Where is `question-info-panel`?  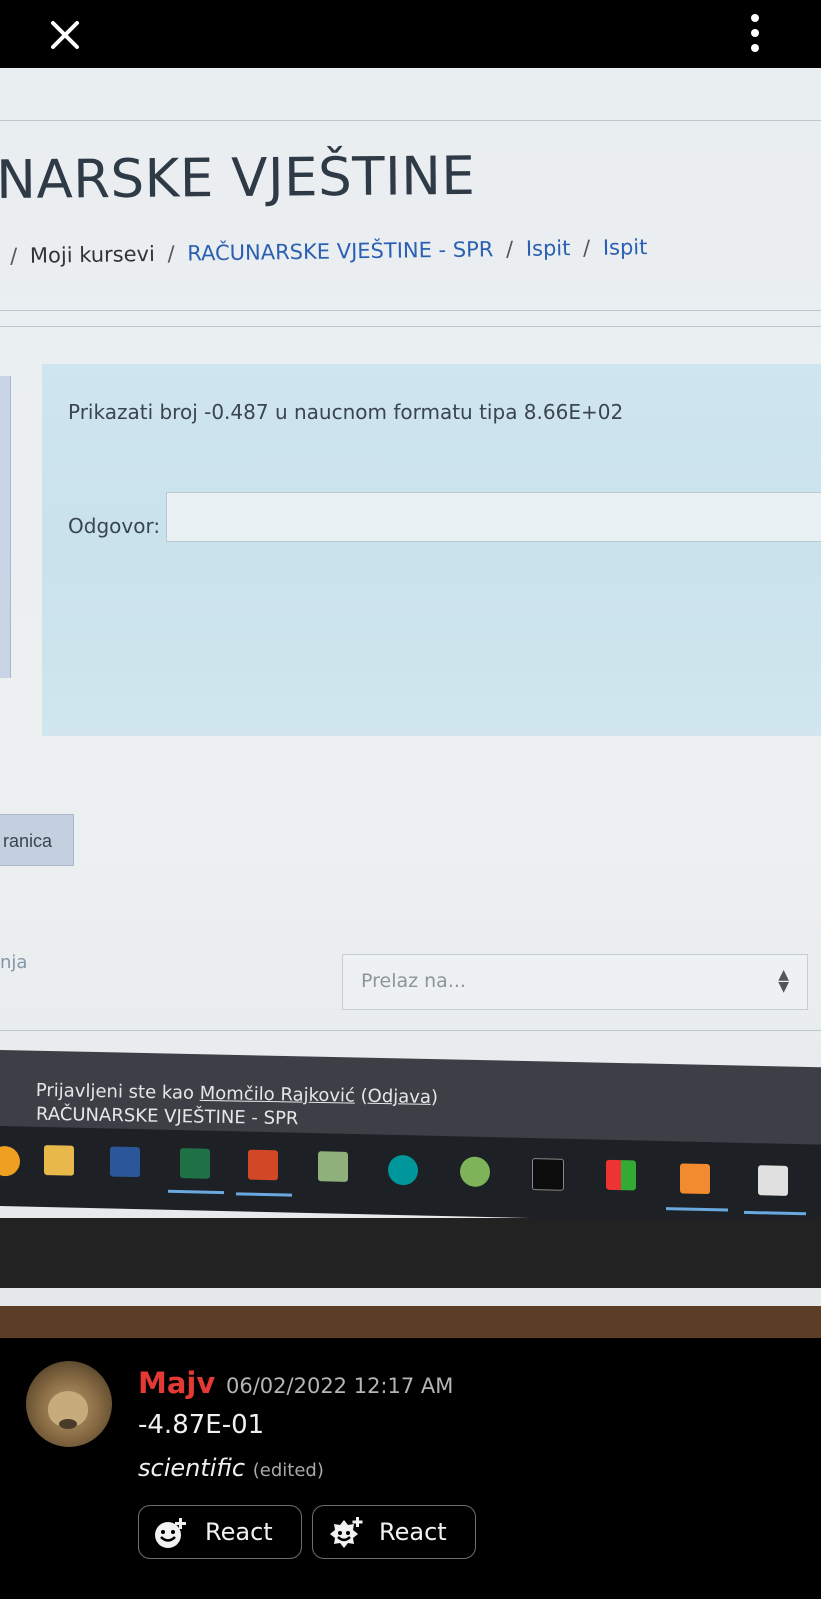 question-info-panel is located at coordinates (5, 527).